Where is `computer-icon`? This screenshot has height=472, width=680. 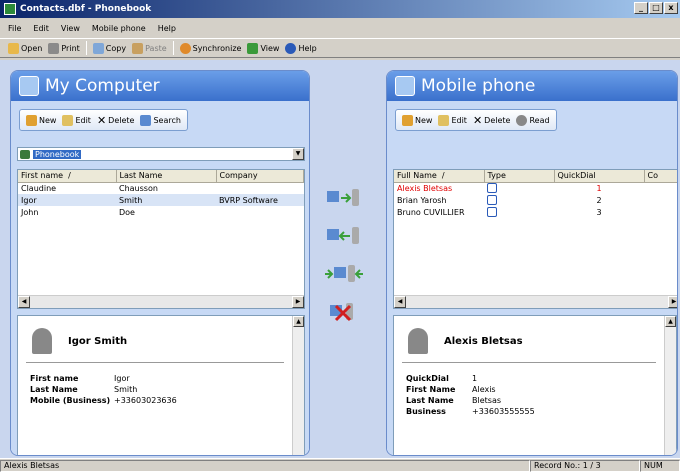
computer-icon is located at coordinates (29, 86).